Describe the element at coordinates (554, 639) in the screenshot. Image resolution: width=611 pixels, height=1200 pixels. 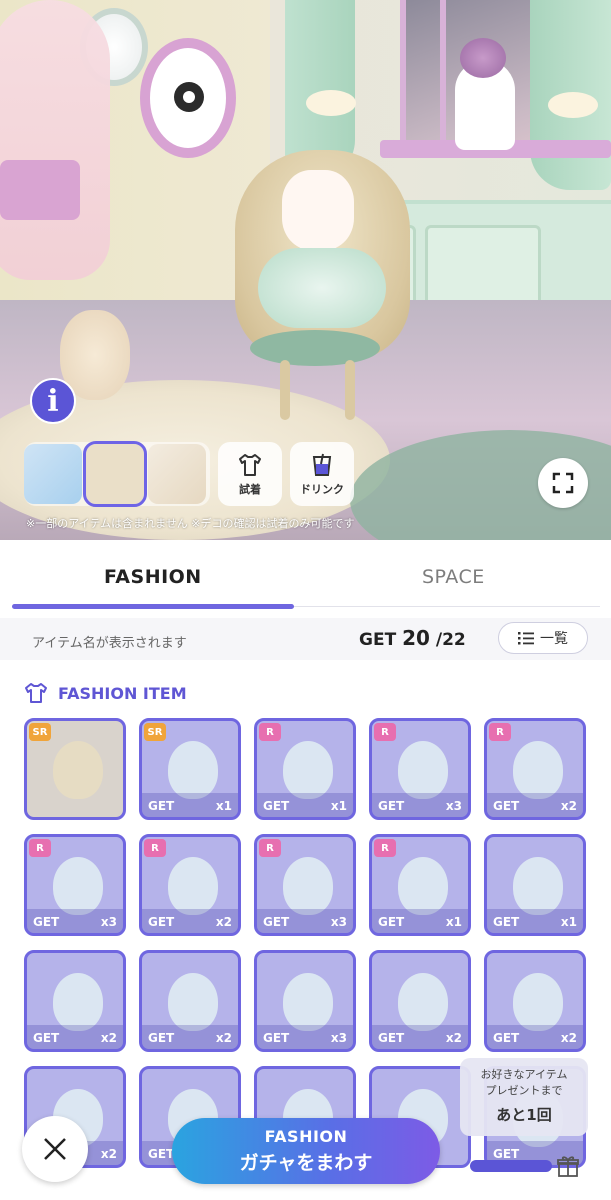
I see `list-button-label: 一覧` at that location.